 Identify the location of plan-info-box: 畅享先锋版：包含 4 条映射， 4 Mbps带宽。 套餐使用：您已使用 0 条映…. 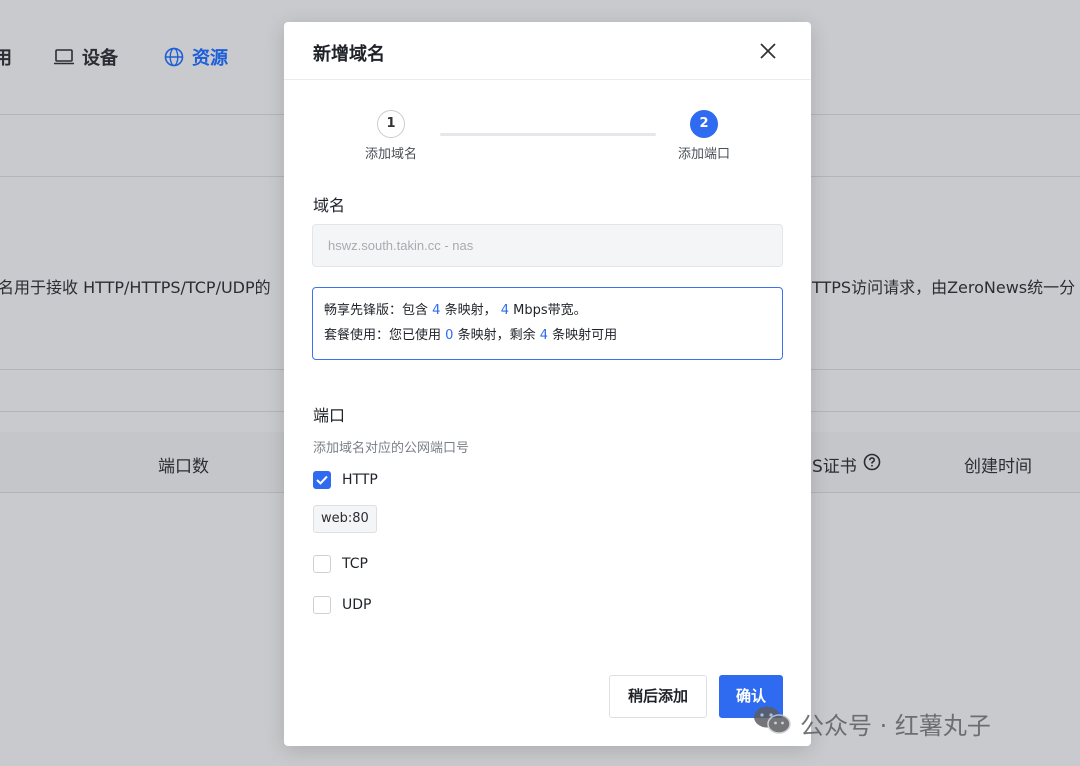
(547, 323).